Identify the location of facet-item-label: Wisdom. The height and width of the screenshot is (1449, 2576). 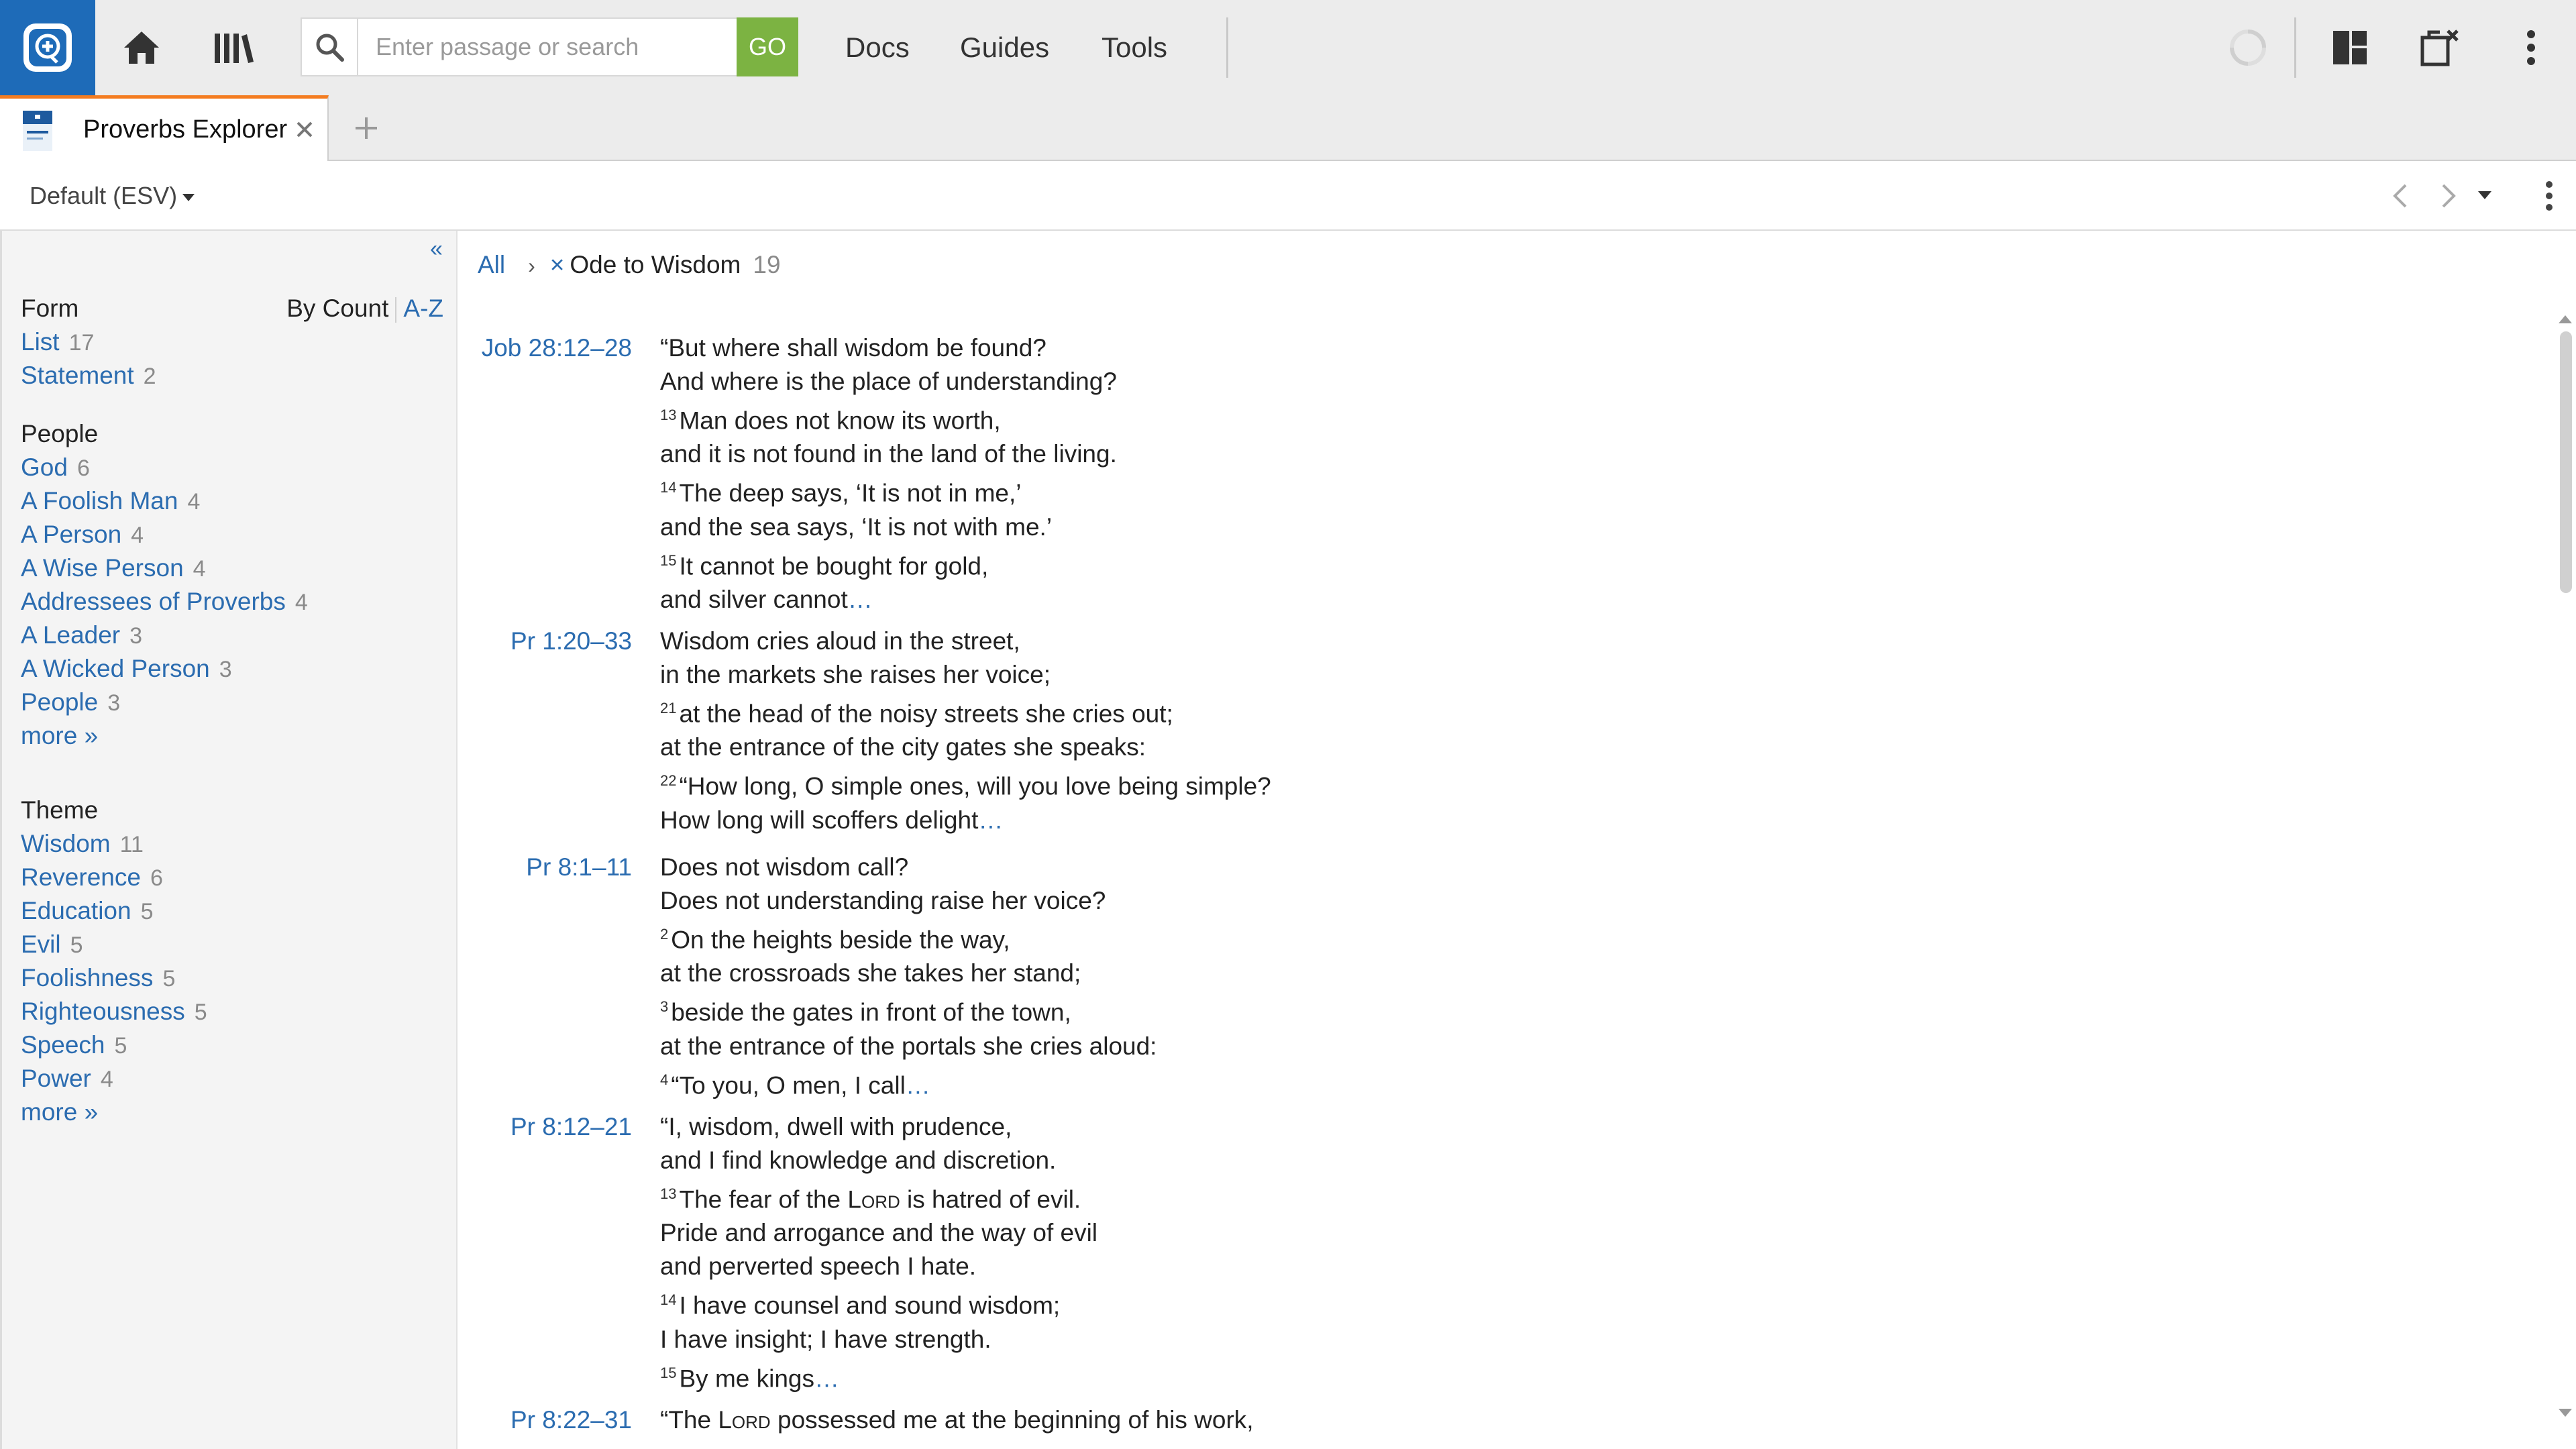
(66, 843).